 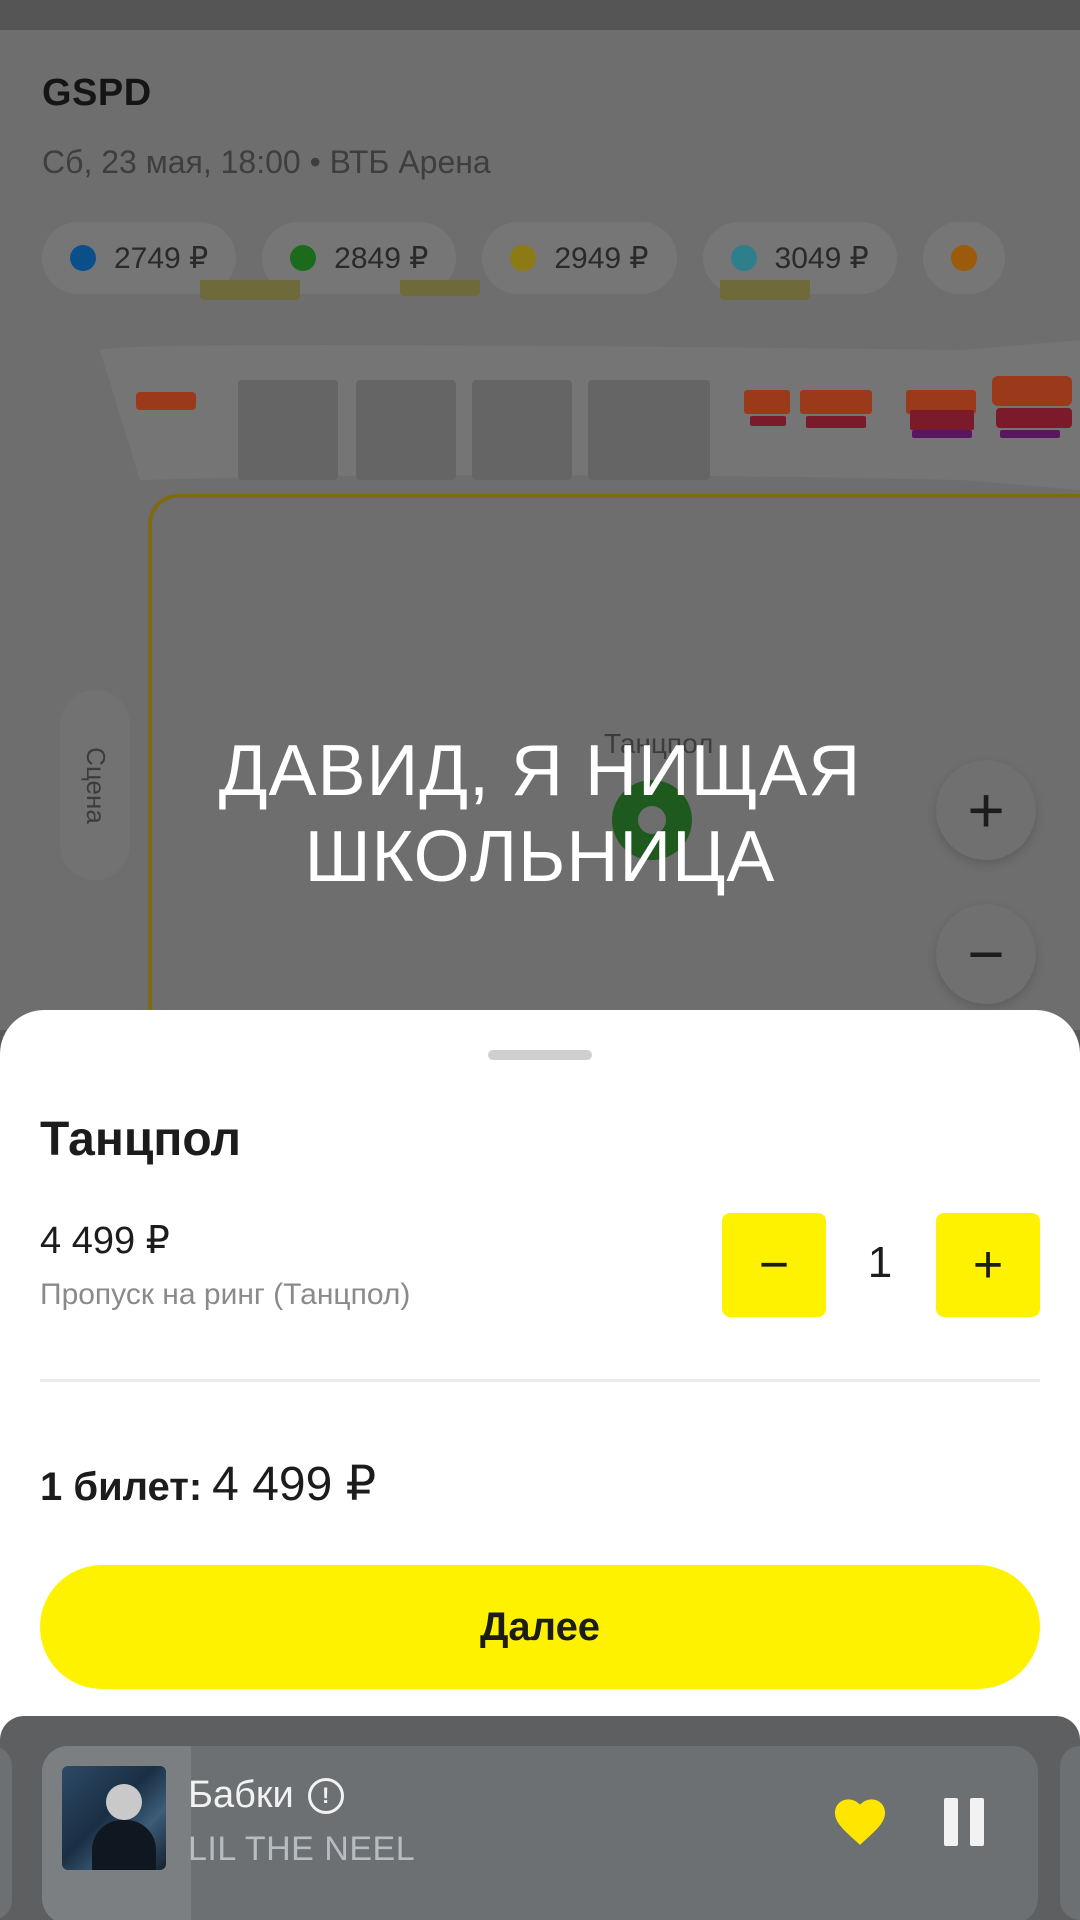 I want to click on player-card-next, so click(x=1070, y=1833).